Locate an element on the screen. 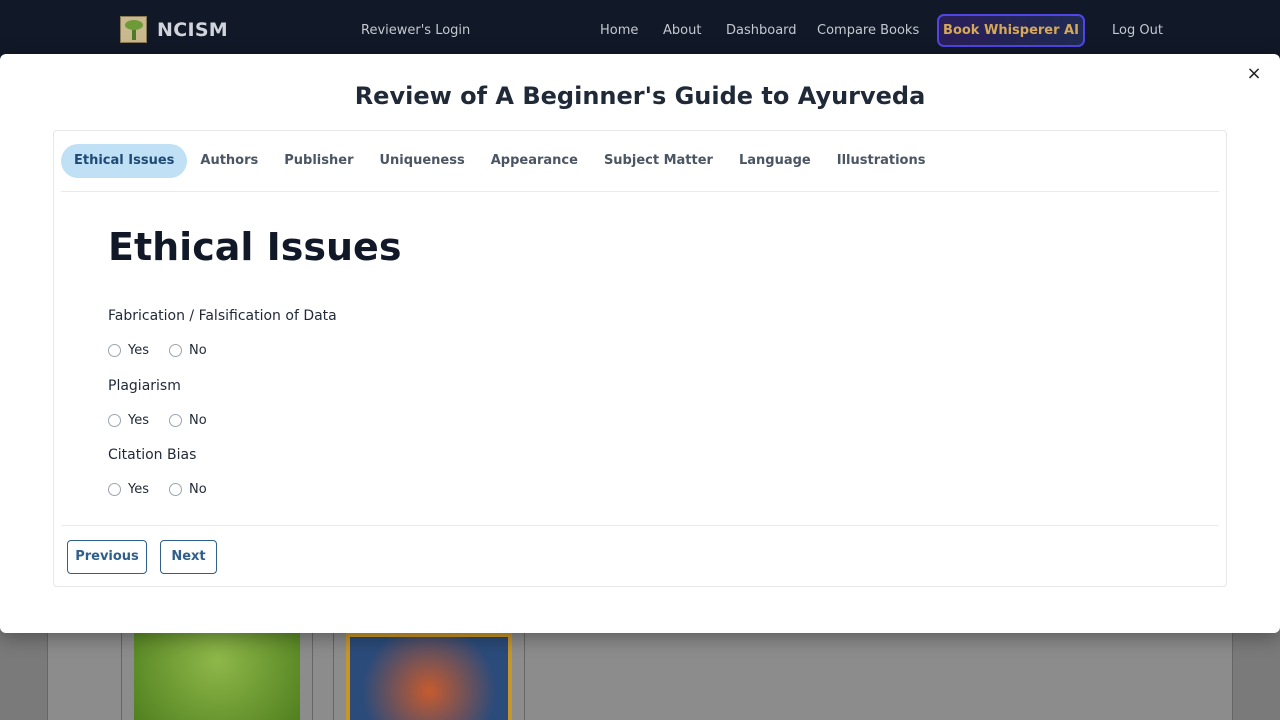 The width and height of the screenshot is (1280, 720). brand: NCISM is located at coordinates (174, 29).